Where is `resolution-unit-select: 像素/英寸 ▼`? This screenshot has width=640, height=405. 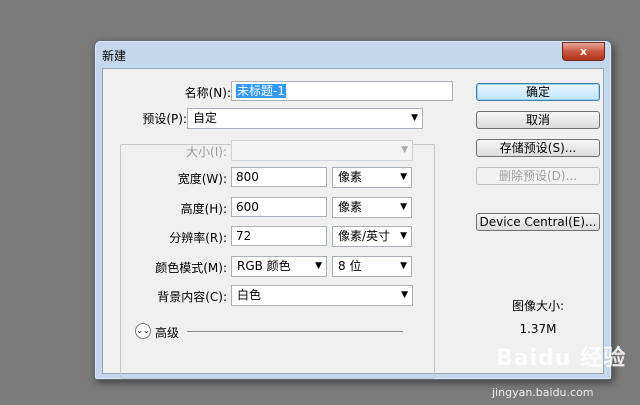
resolution-unit-select: 像素/英寸 ▼ is located at coordinates (372, 236).